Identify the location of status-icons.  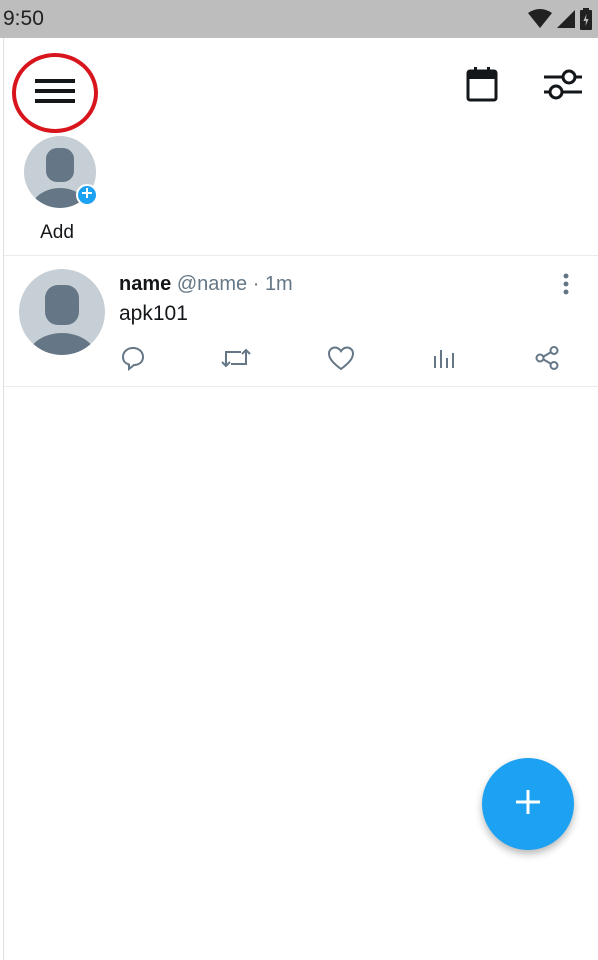
(560, 21).